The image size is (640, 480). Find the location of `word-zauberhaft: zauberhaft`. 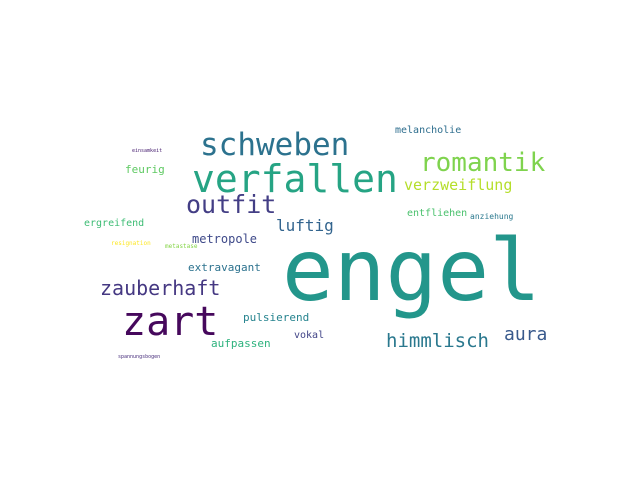

word-zauberhaft: zauberhaft is located at coordinates (160, 288).